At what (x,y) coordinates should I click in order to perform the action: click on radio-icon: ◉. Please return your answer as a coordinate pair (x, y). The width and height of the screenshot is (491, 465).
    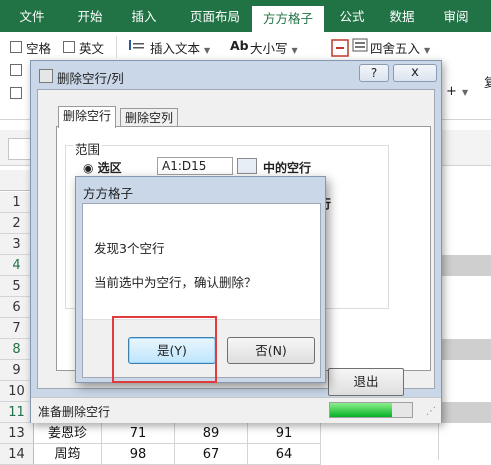
    Looking at the image, I should click on (88, 168).